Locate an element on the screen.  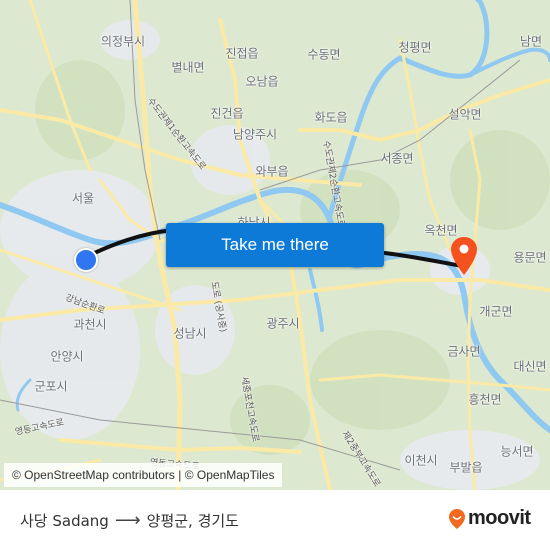
place-label: 개군면 is located at coordinates (496, 311).